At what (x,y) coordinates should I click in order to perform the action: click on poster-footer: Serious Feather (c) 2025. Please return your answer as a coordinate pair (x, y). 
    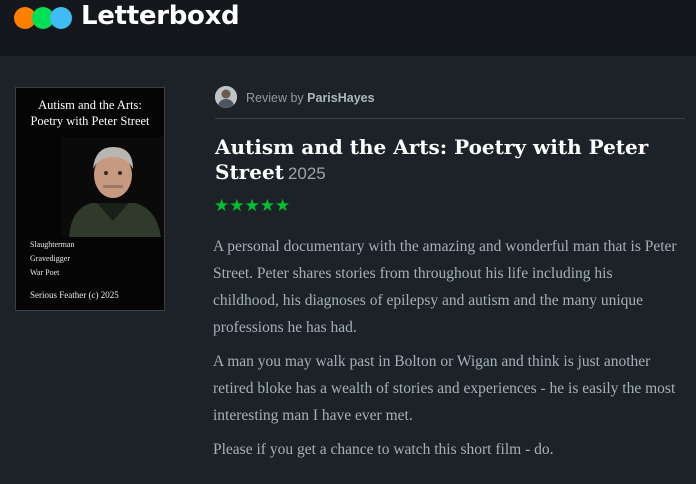
    Looking at the image, I should click on (74, 295).